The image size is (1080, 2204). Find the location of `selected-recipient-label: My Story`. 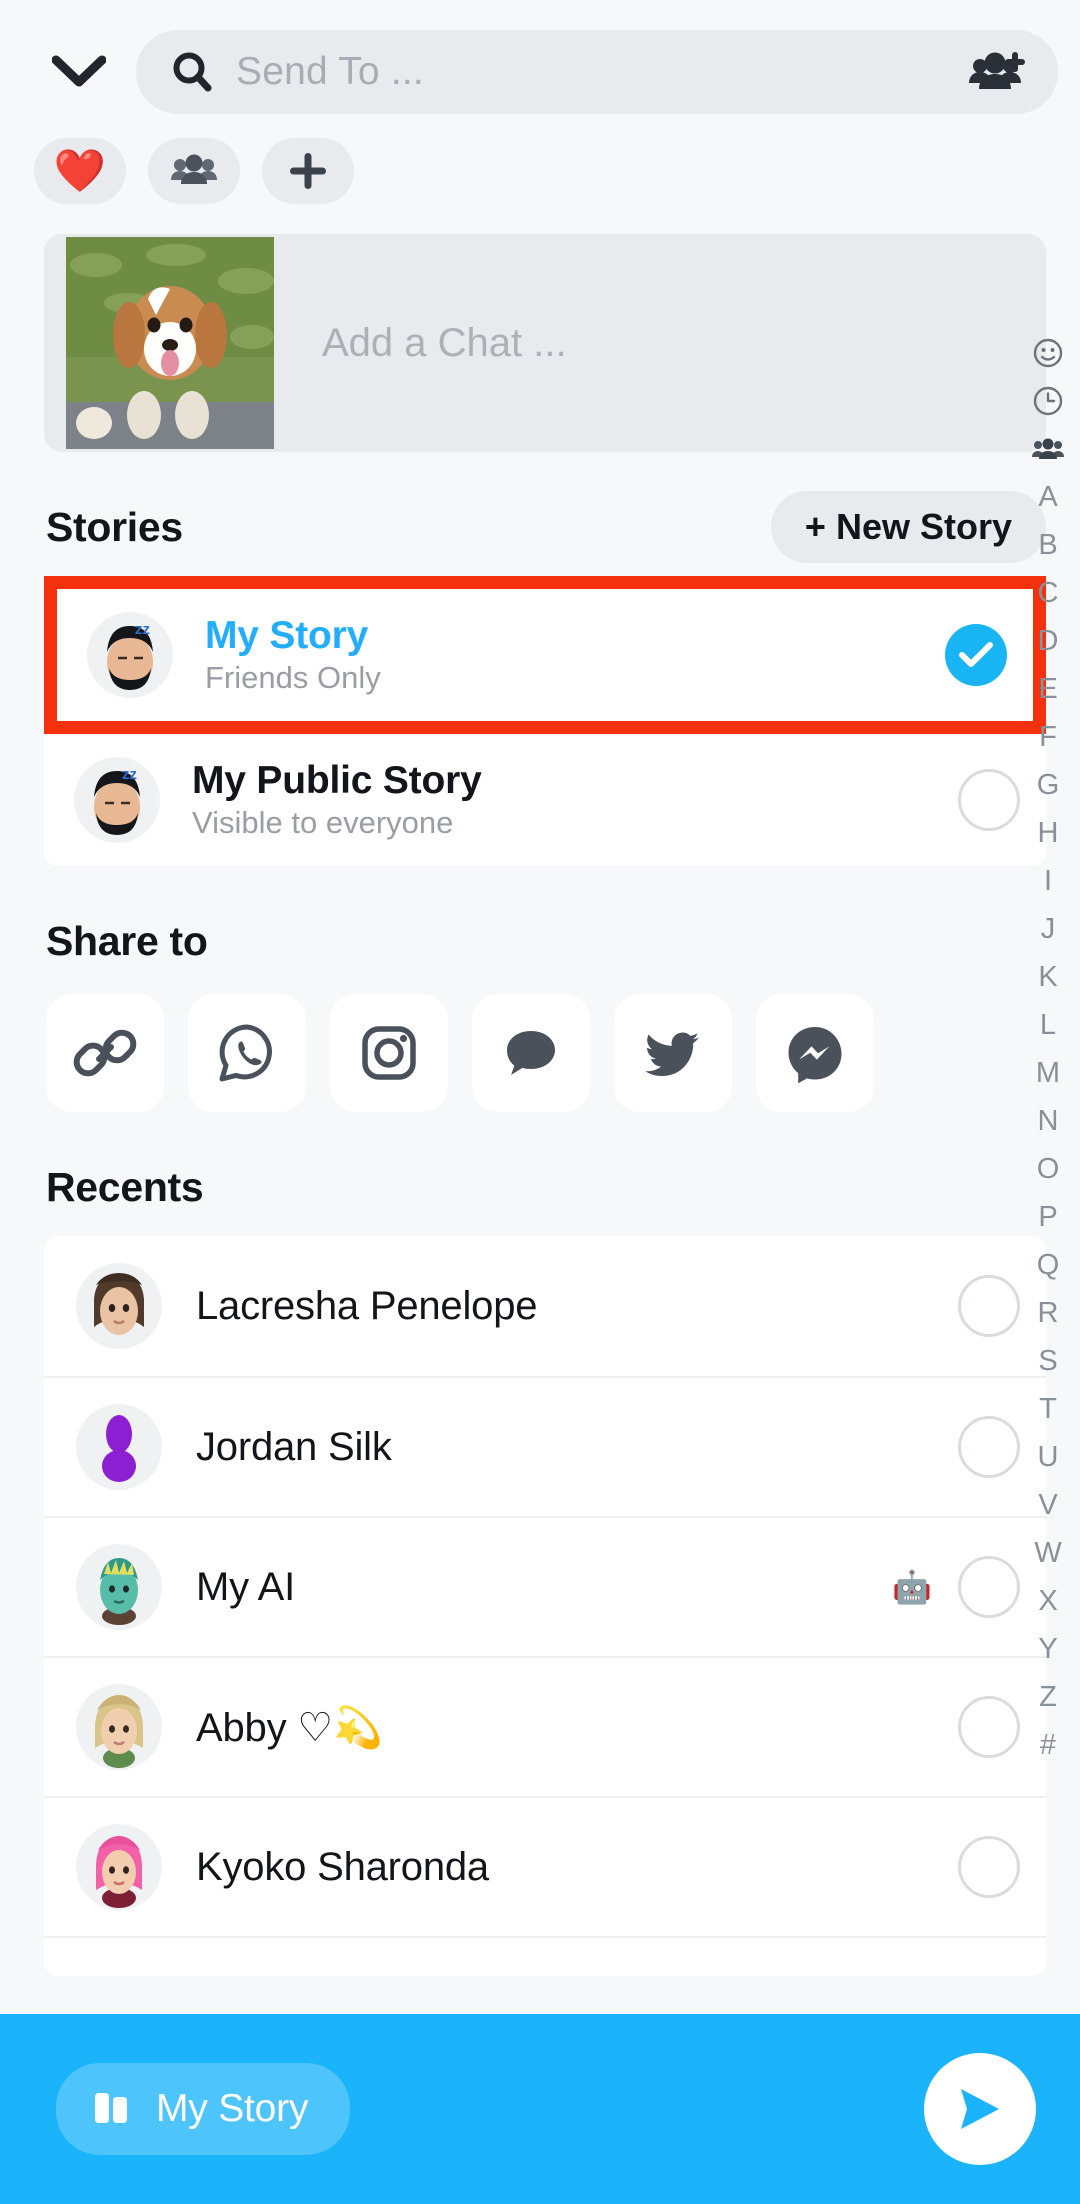

selected-recipient-label: My Story is located at coordinates (232, 2108).